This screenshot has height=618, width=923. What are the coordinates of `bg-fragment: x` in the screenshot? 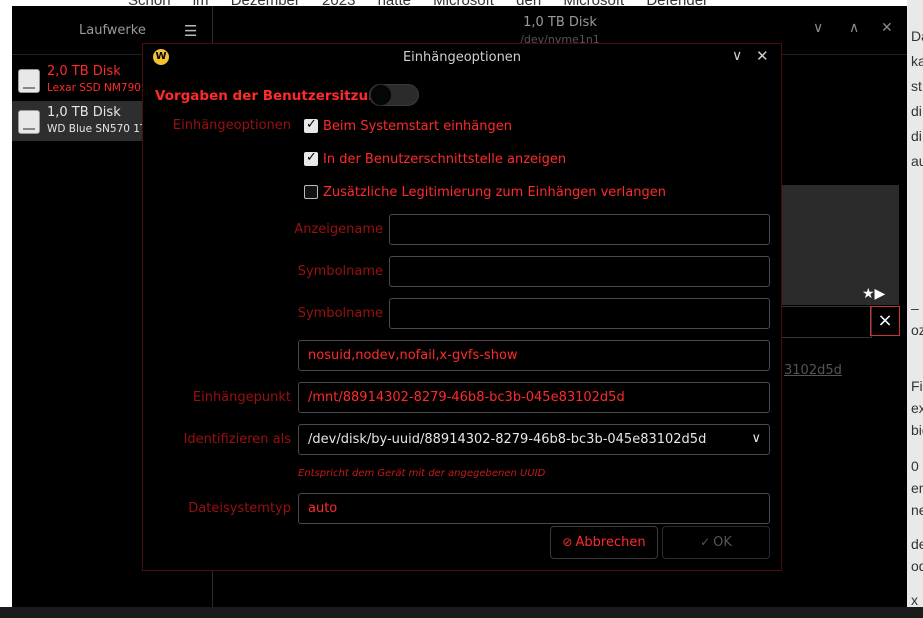 It's located at (914, 600).